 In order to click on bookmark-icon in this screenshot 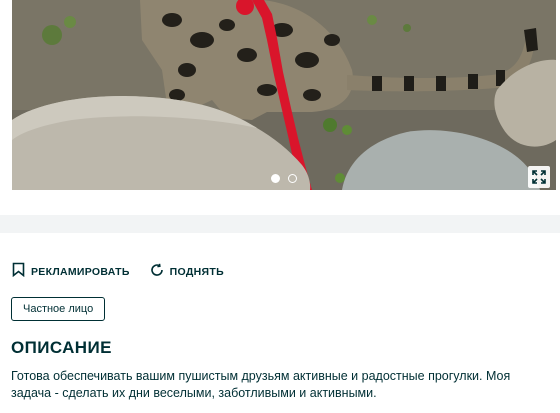, I will do `click(18, 272)`.